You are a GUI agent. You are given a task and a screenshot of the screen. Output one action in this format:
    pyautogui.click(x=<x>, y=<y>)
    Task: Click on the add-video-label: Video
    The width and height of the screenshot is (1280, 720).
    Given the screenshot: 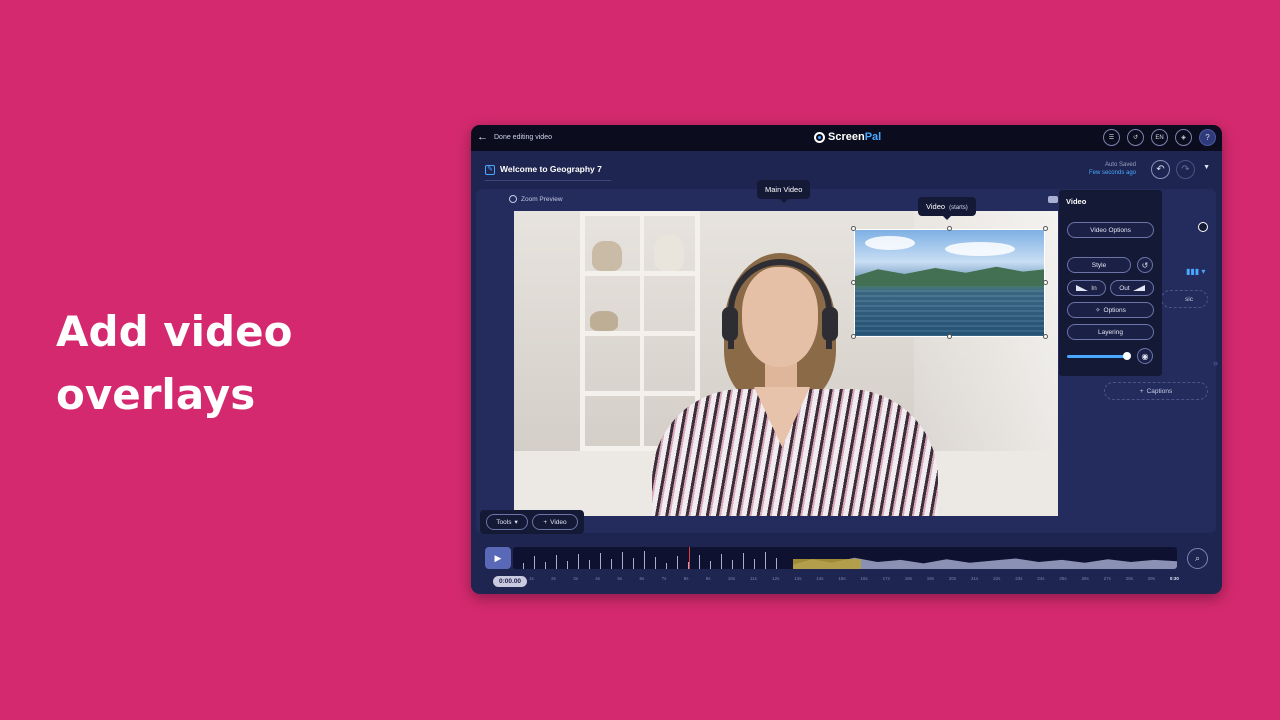 What is the action you would take?
    pyautogui.click(x=558, y=522)
    